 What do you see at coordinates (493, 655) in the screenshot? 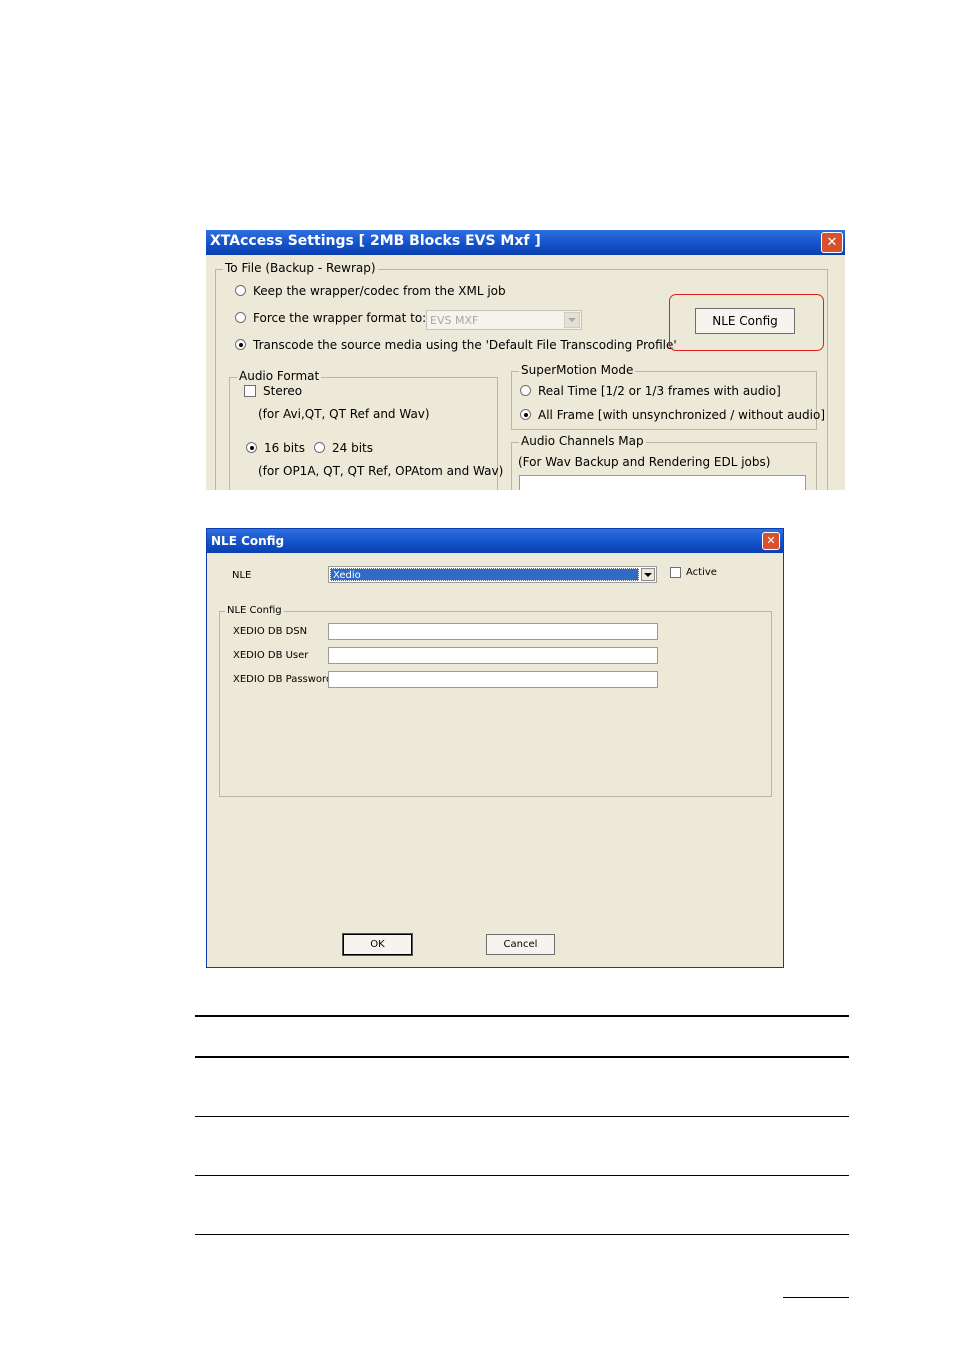
I see `user-input` at bounding box center [493, 655].